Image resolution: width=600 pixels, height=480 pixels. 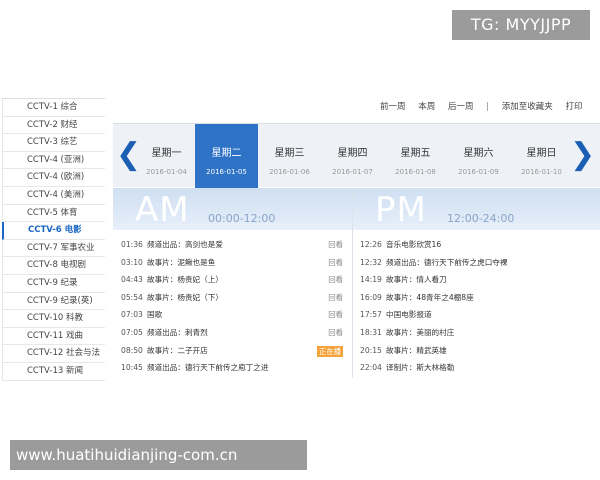 I want to click on day-date: 2016-01-04, so click(x=166, y=172).